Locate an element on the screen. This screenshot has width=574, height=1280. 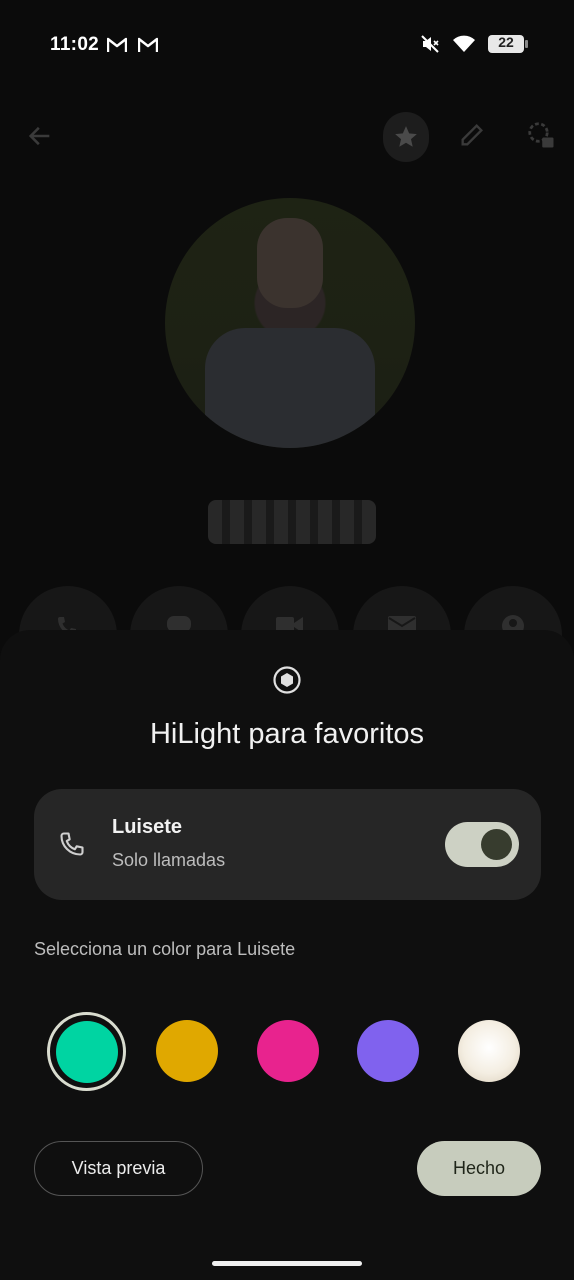
favorite-star-button is located at coordinates (406, 137).